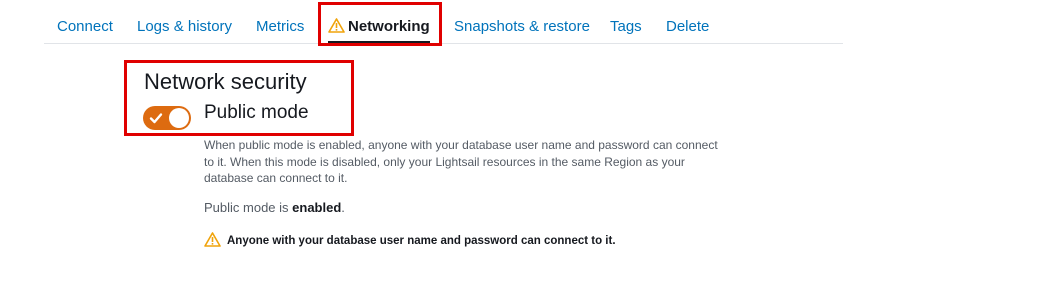 Image resolution: width=1045 pixels, height=301 pixels. I want to click on public-mode-toggle, so click(167, 118).